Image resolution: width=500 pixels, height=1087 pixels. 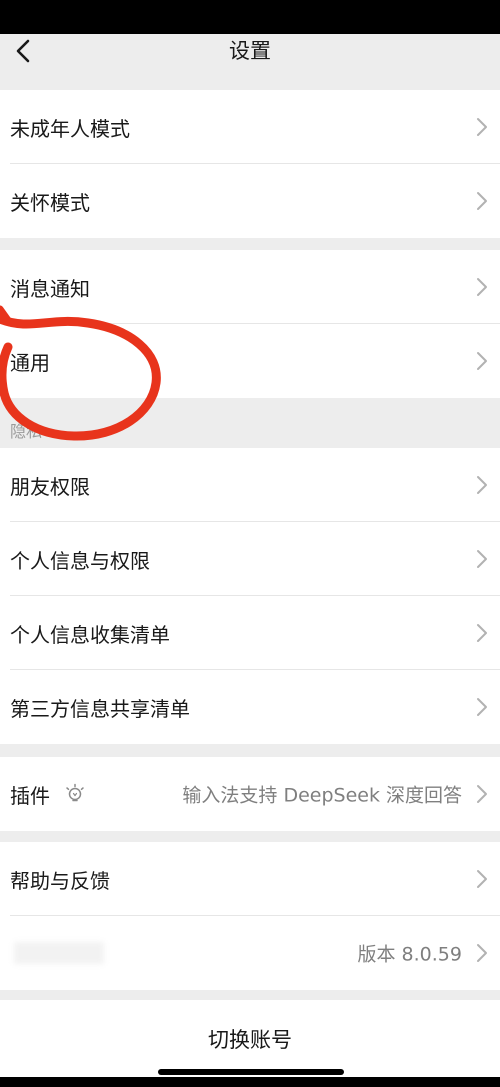 I want to click on switch-account-label: 切换账号, so click(x=250, y=1039).